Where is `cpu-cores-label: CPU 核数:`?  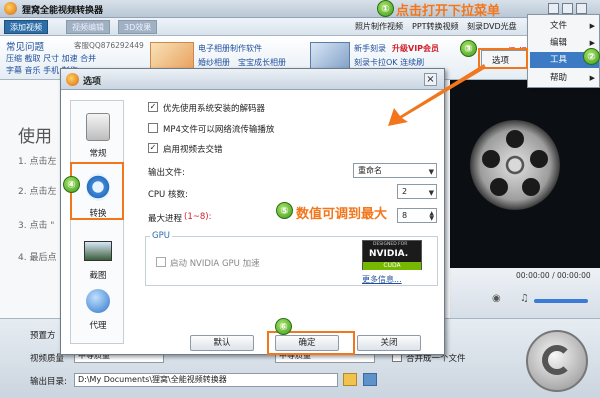
cpu-cores-label: CPU 核数: is located at coordinates (168, 195).